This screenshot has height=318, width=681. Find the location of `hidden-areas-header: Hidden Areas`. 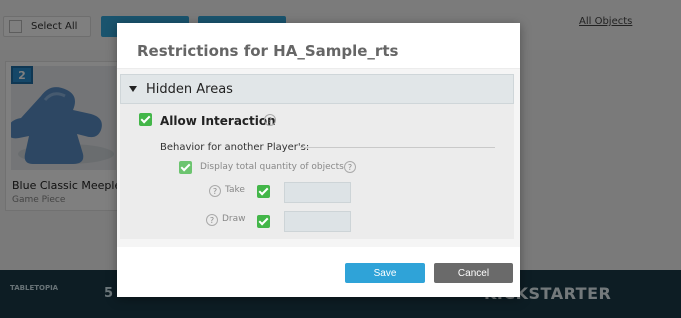

hidden-areas-header: Hidden Areas is located at coordinates (317, 89).